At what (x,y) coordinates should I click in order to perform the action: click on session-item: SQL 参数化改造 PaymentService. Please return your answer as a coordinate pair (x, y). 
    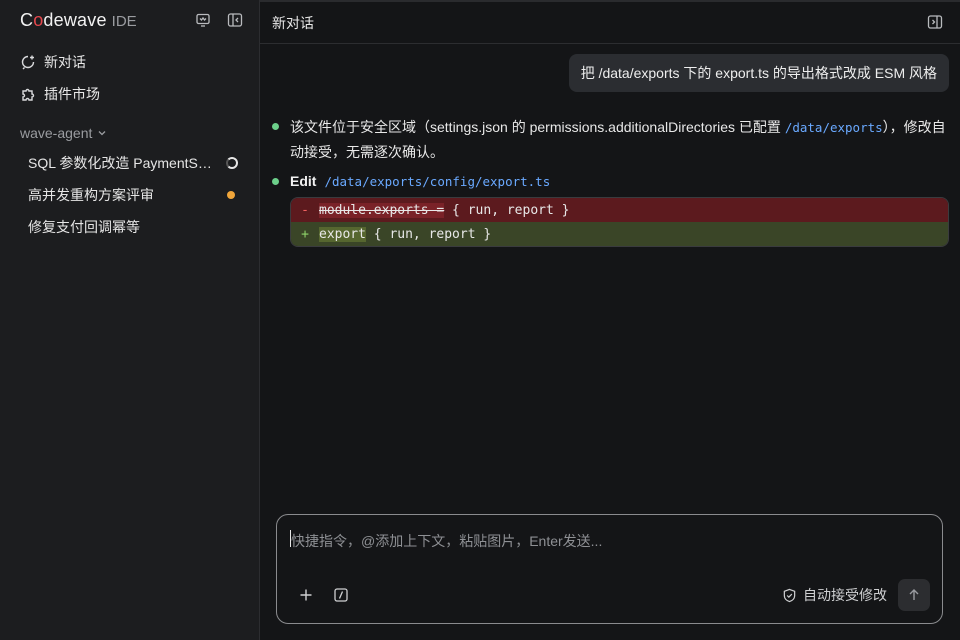
    Looking at the image, I should click on (133, 163).